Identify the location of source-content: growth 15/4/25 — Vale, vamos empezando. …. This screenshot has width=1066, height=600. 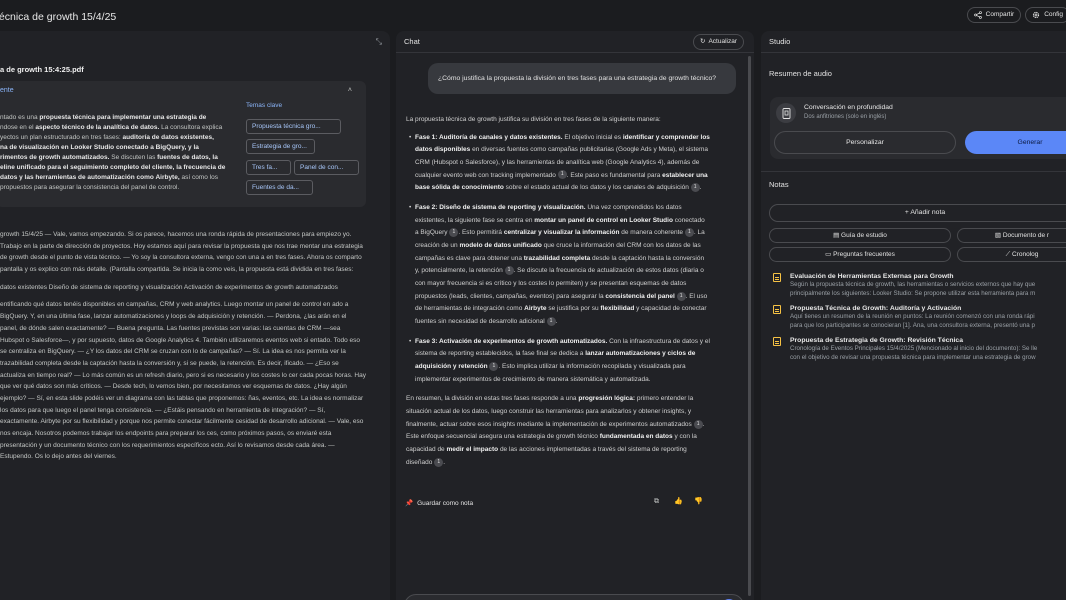
(183, 349).